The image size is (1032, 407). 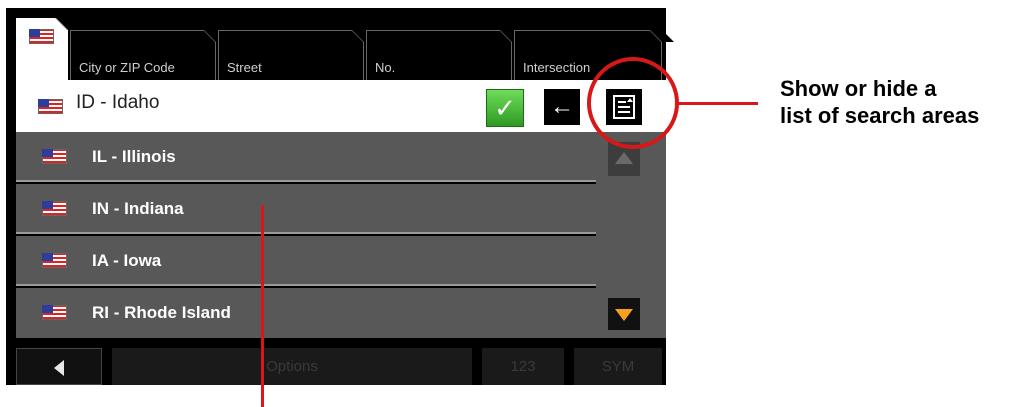 I want to click on confirm-button: ✓, so click(x=505, y=108).